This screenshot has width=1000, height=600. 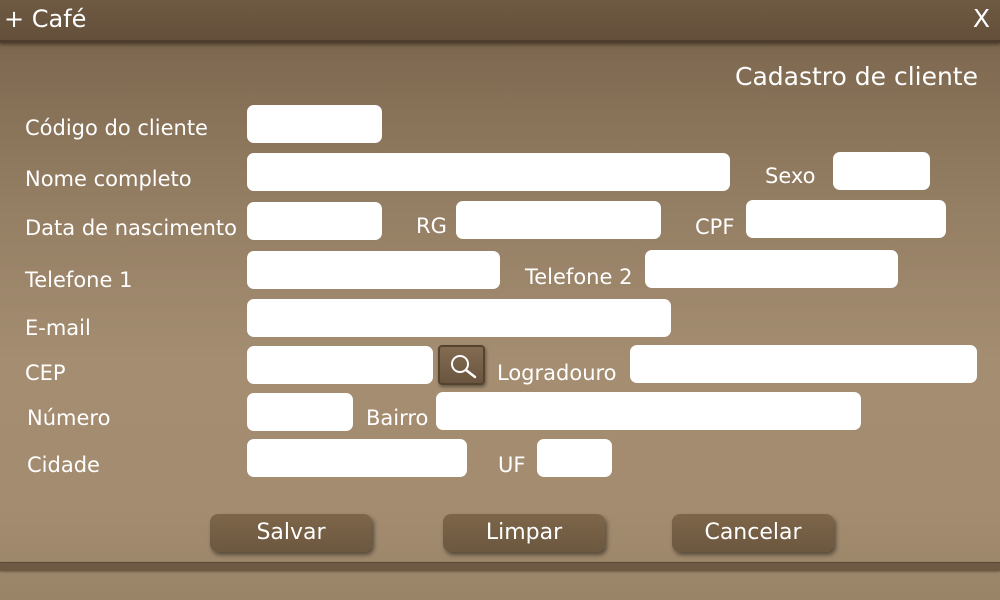 What do you see at coordinates (45, 373) in the screenshot?
I see `cep-label: CEP` at bounding box center [45, 373].